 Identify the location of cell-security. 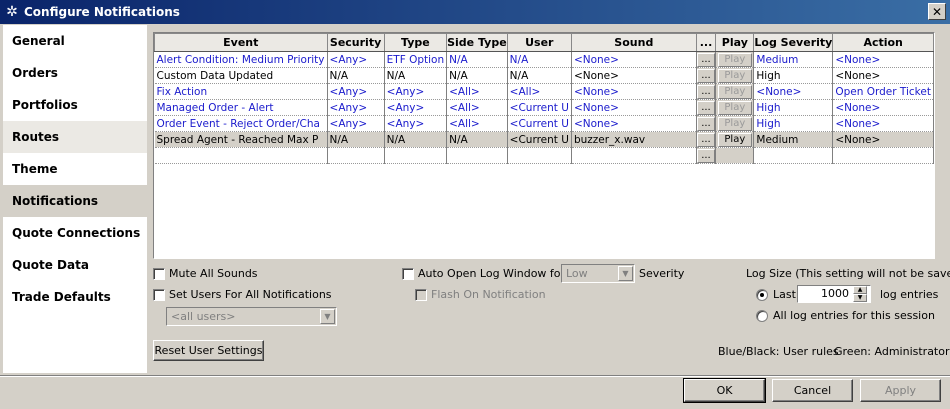
(356, 155).